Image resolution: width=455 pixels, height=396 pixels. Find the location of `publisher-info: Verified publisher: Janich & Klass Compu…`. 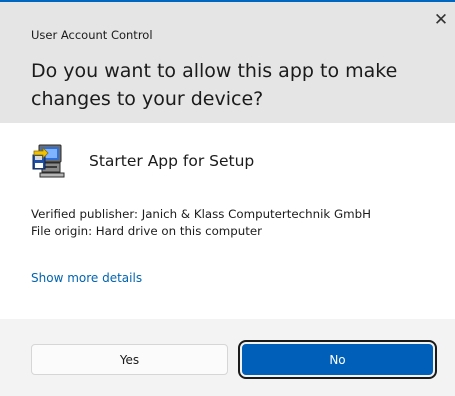

publisher-info: Verified publisher: Janich & Klass Compu… is located at coordinates (201, 223).